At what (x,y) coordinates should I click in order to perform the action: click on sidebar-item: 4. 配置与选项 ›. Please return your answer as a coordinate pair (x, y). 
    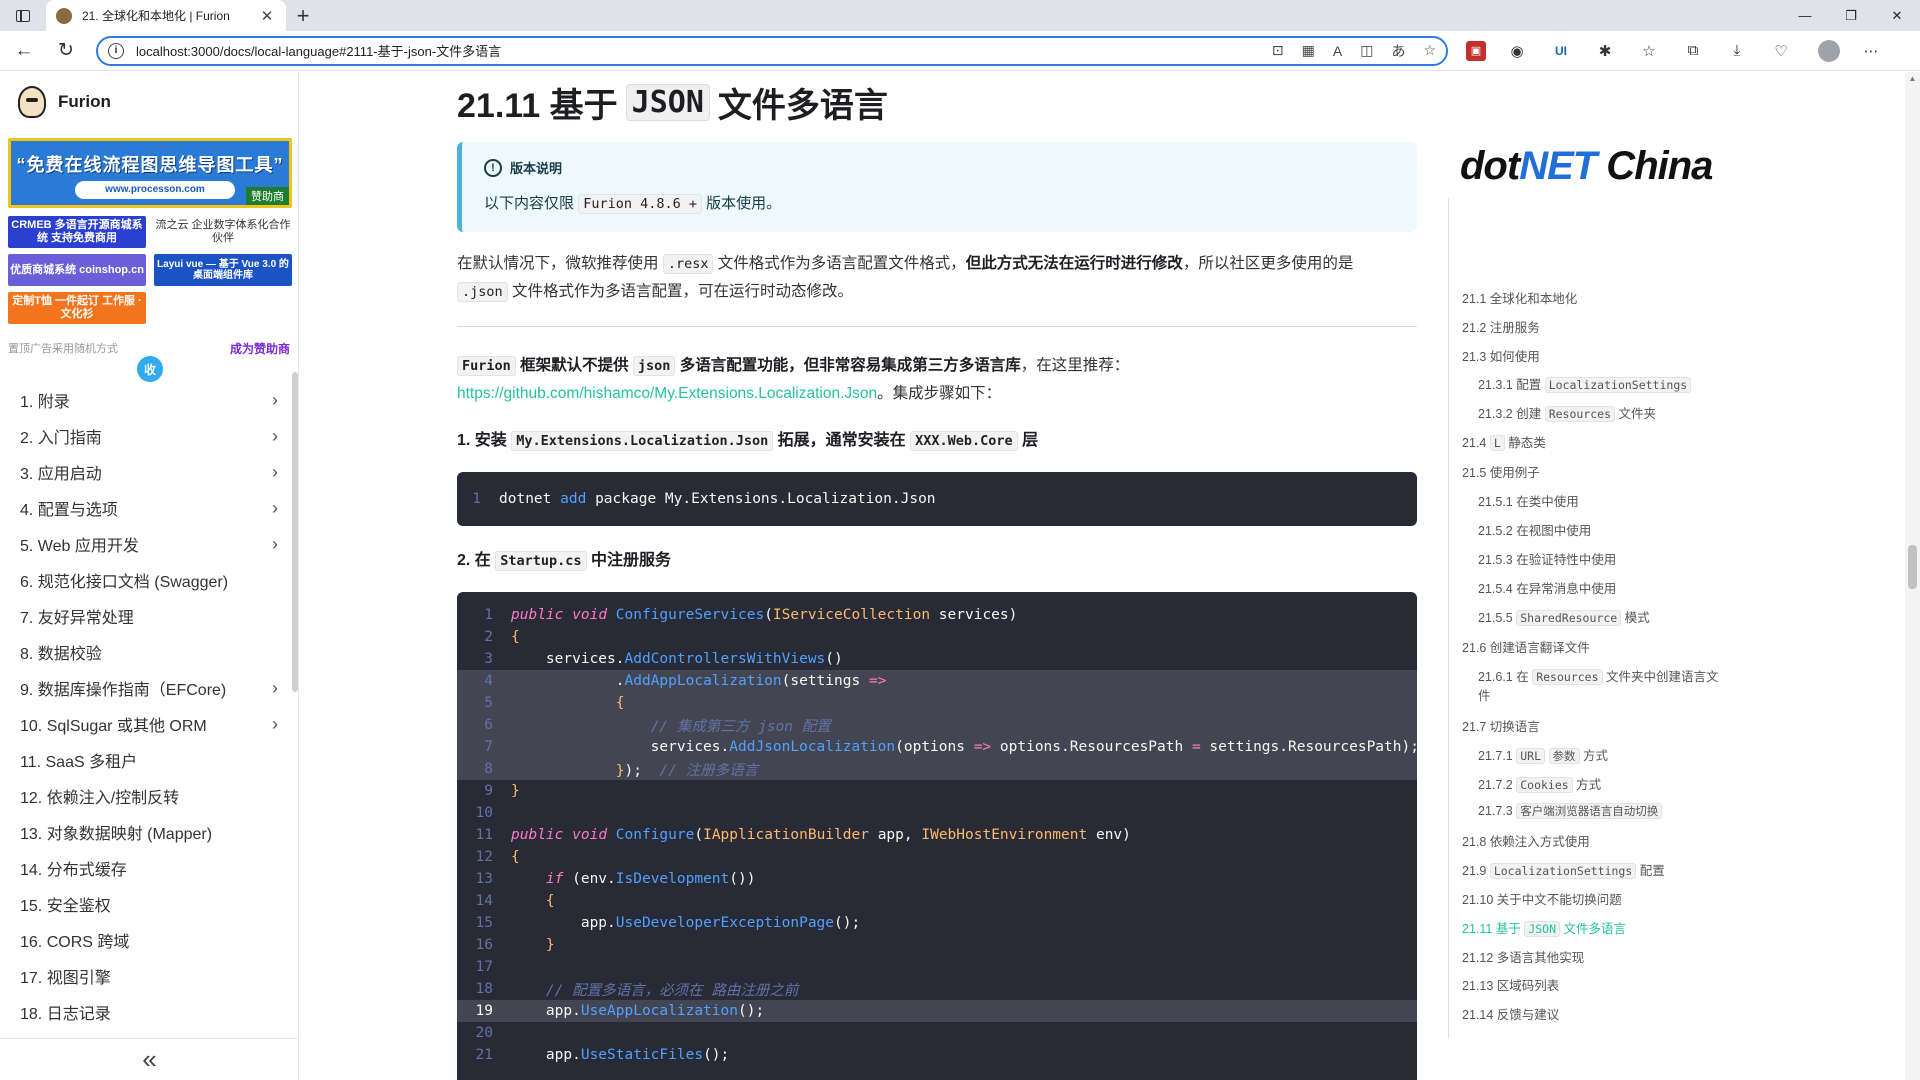
    Looking at the image, I should click on (145, 508).